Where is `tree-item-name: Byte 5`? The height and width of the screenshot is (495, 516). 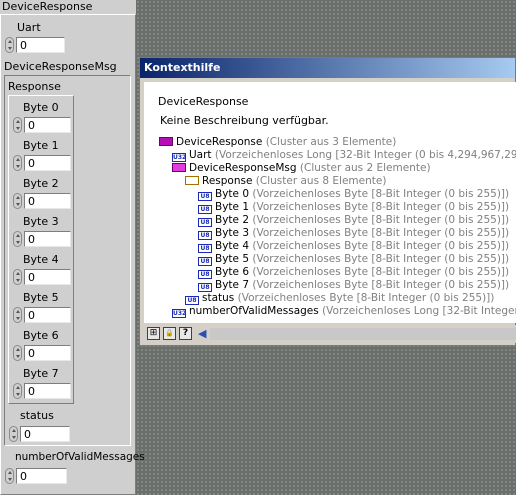
tree-item-name: Byte 5 is located at coordinates (232, 259).